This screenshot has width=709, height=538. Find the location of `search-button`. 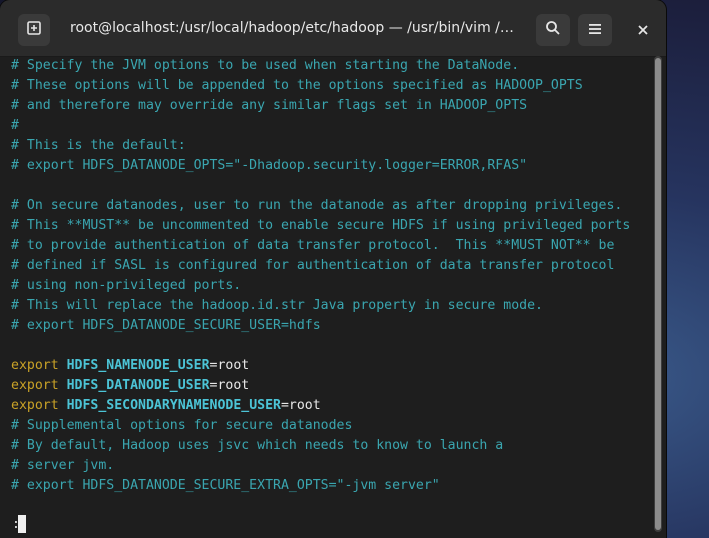

search-button is located at coordinates (553, 30).